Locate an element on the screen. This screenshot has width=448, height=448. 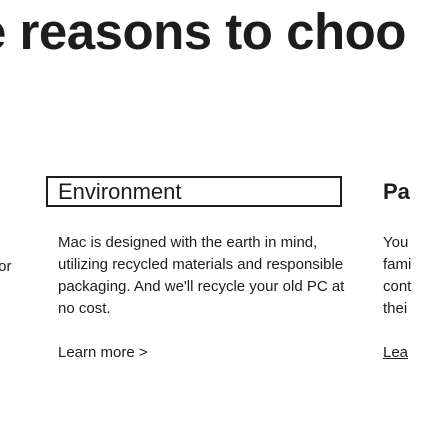
next-card-text-line: thei is located at coordinates (395, 308).